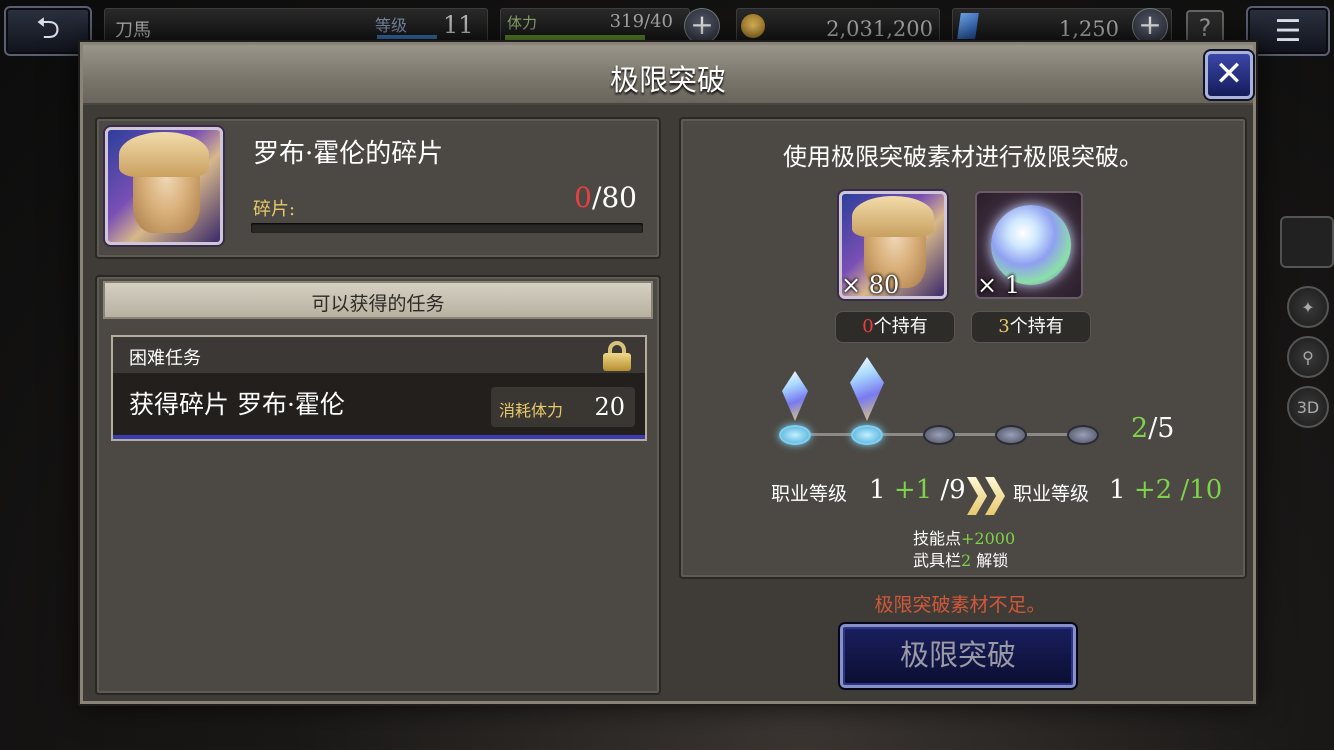 The height and width of the screenshot is (750, 1334). I want to click on limit-break-count: 2/5, so click(1152, 428).